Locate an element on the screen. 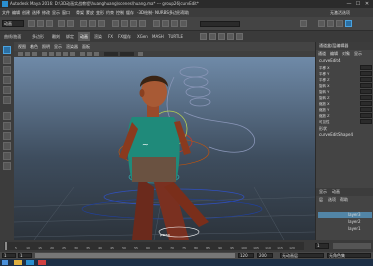 Image resolution: width=373 pixels, height=266 pixels. selected-object-name: curveEdit4 is located at coordinates (330, 61).